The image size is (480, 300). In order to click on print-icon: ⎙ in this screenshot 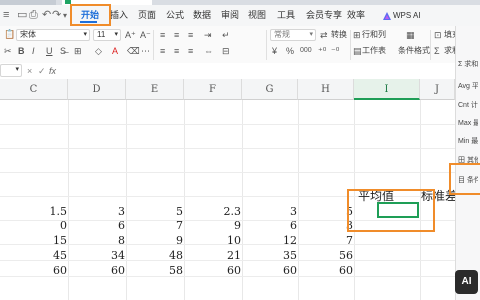, I will do `click(33, 15)`.